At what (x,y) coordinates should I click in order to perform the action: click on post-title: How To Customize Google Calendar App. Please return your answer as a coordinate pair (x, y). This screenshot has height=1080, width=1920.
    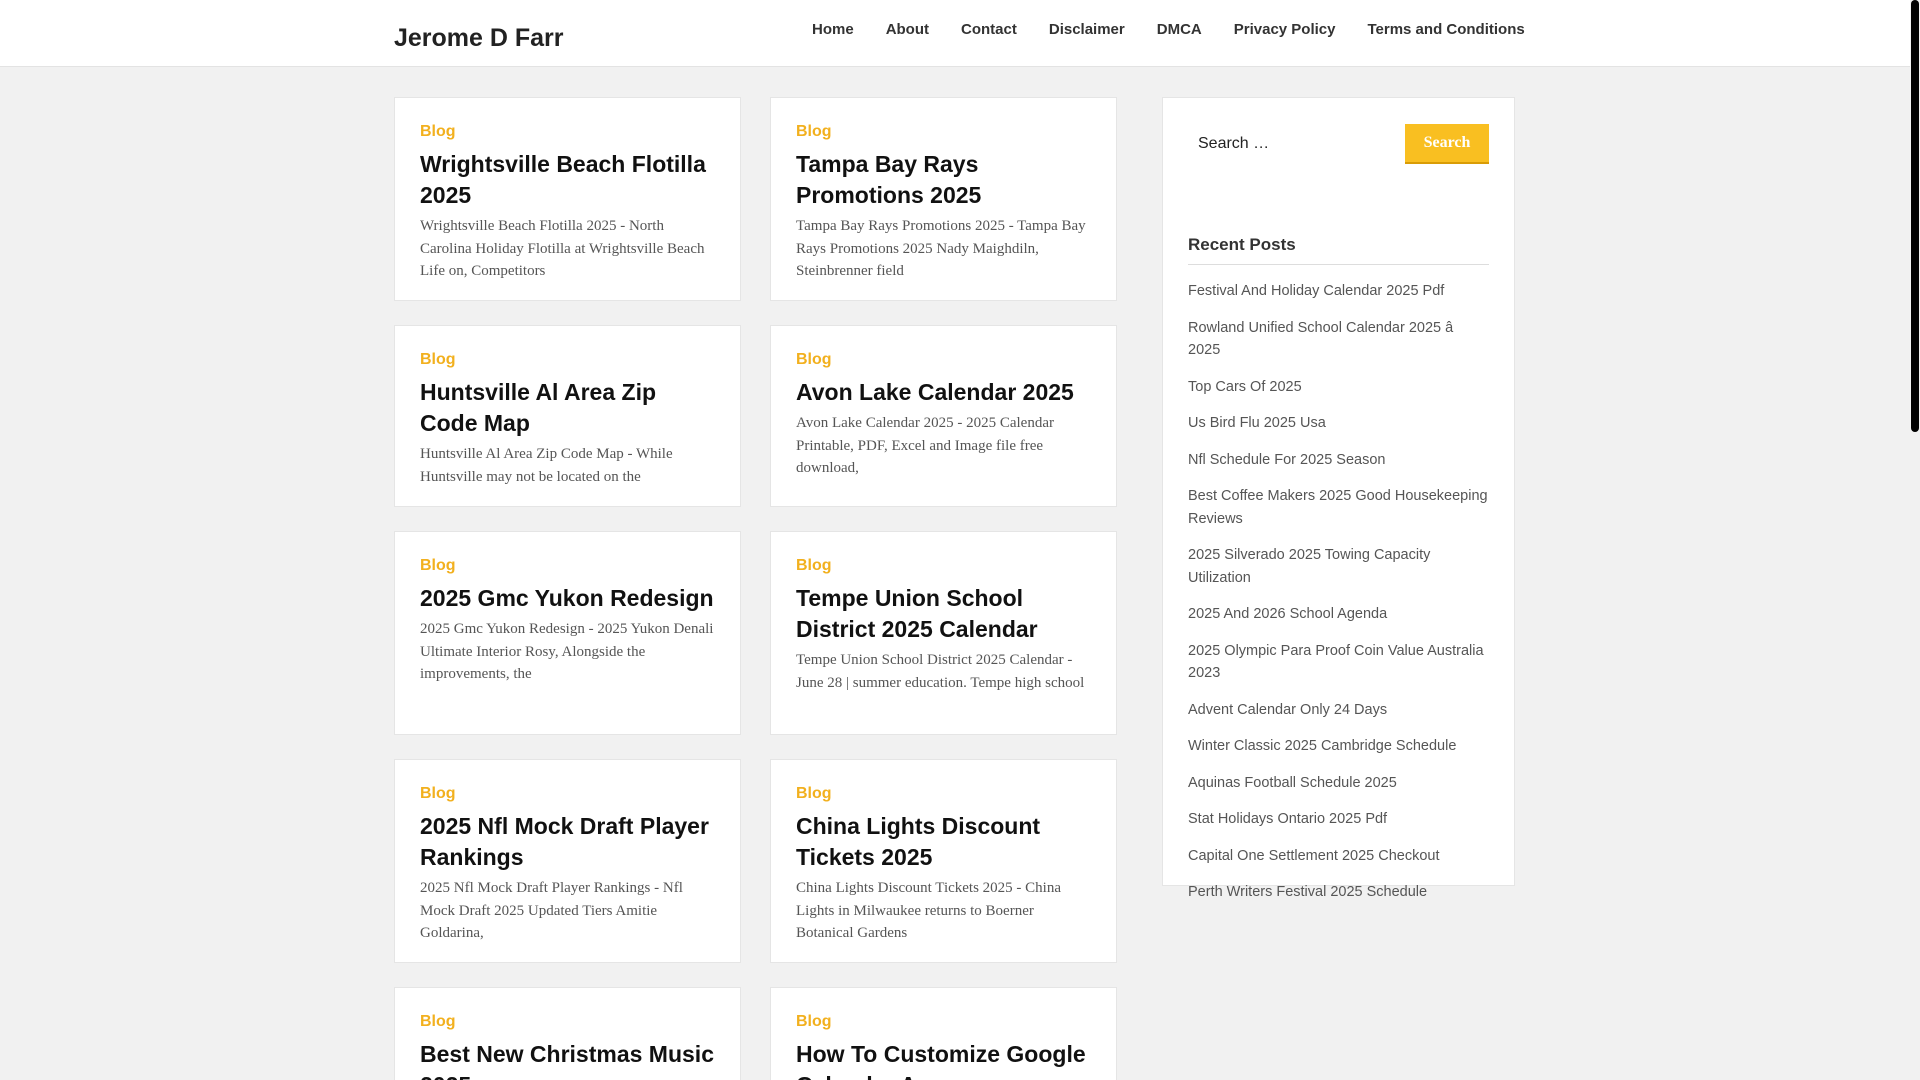
    Looking at the image, I should click on (943, 1059).